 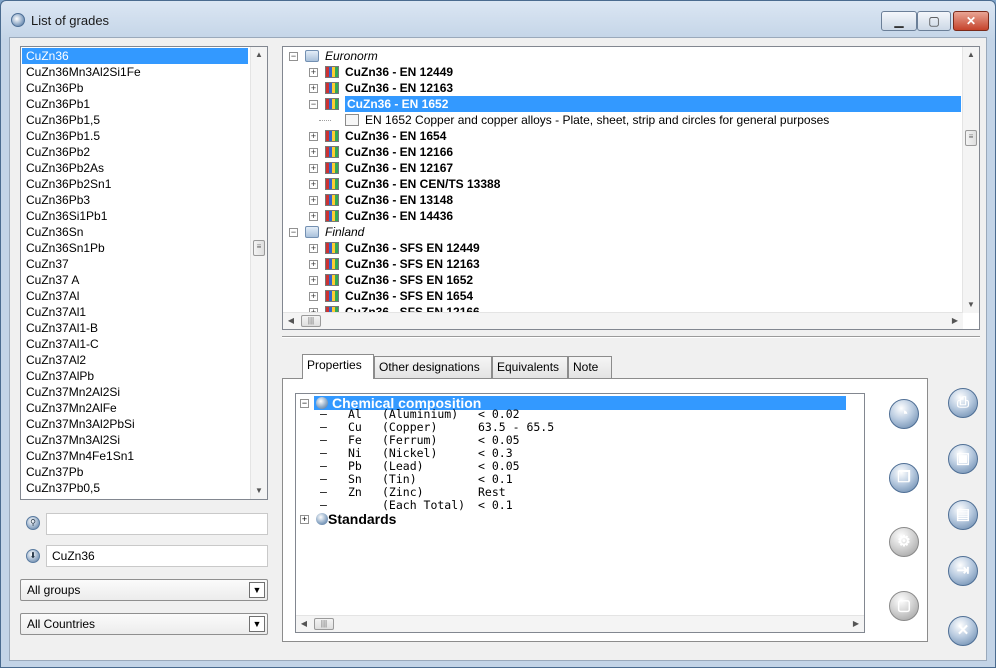 What do you see at coordinates (572, 453) in the screenshot?
I see `composition-row: – Ni (Nickel) < 0.3` at bounding box center [572, 453].